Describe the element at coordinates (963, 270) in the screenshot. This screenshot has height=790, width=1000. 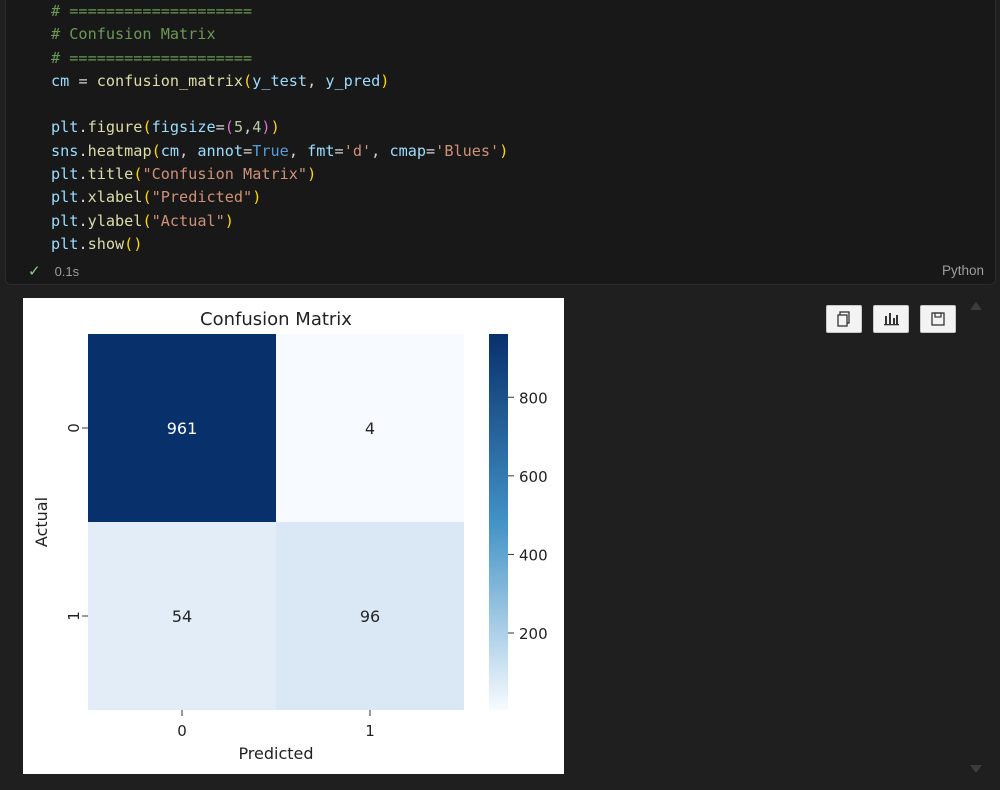
I see `cell-language: Python` at that location.